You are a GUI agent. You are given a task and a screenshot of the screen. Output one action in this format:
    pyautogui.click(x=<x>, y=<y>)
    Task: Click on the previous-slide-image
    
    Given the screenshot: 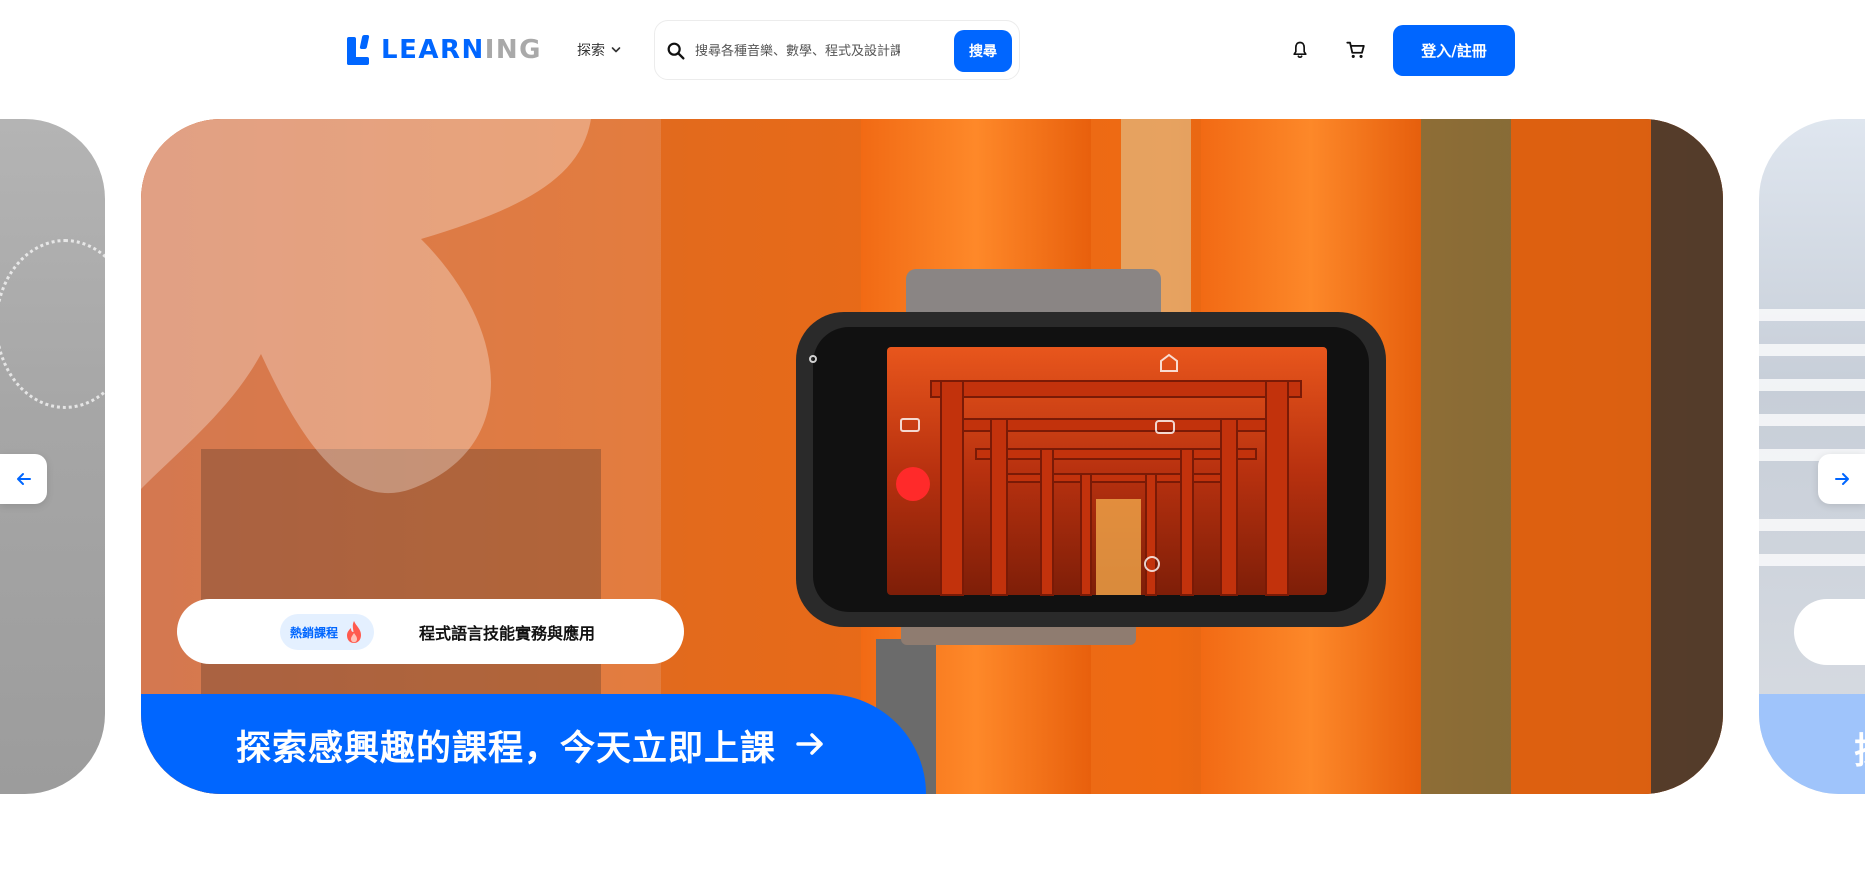 What is the action you would take?
    pyautogui.click(x=52, y=324)
    